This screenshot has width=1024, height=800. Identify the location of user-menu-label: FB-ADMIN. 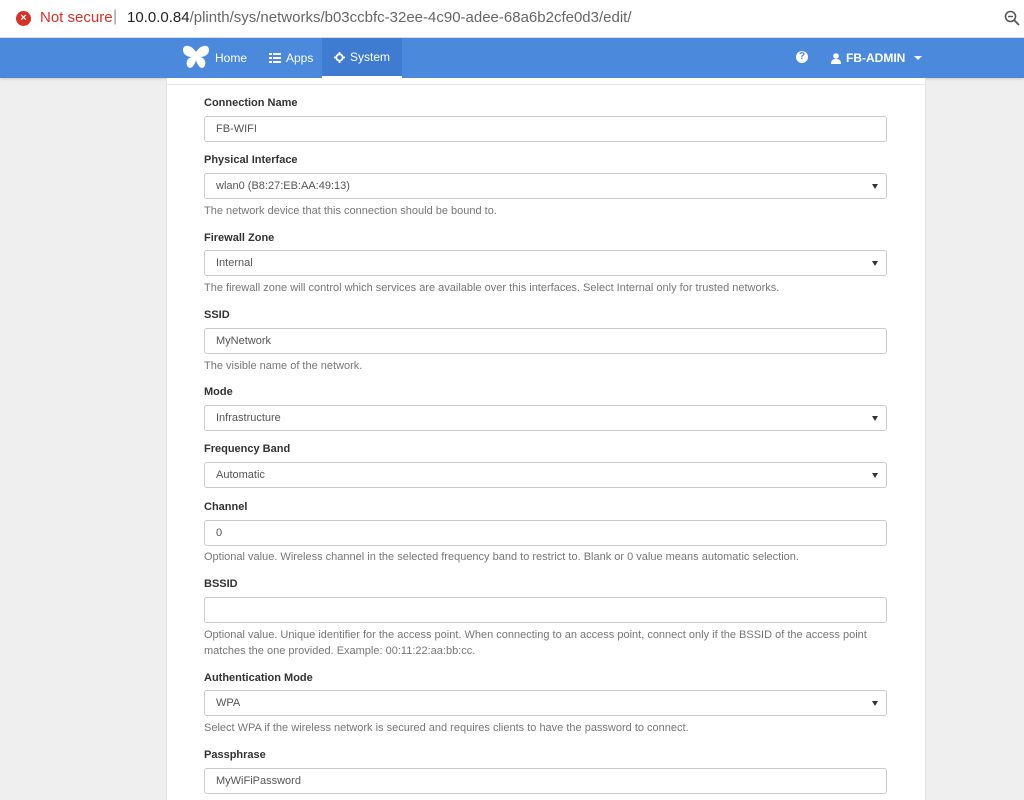
(876, 58).